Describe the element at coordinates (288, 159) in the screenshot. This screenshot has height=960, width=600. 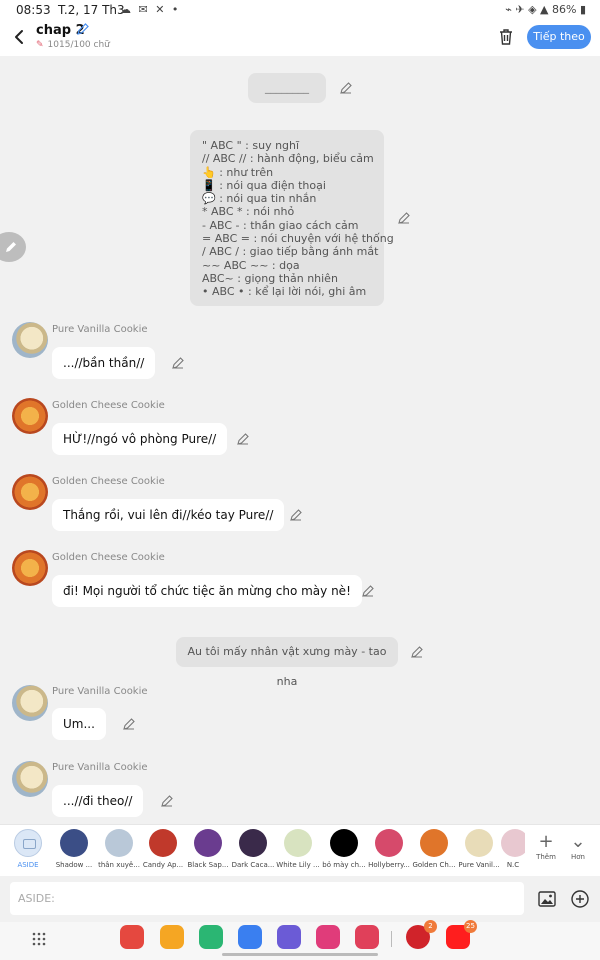
I see `legend-line: // ABC // : hành động, biểu cảm` at that location.